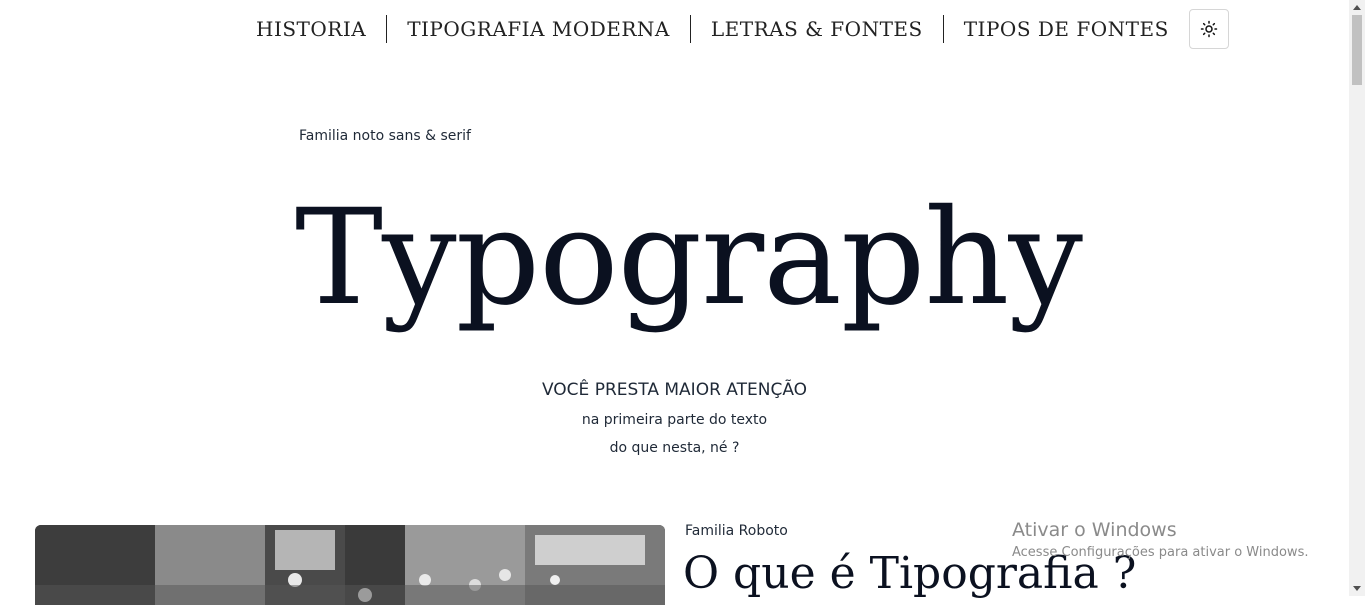 Image resolution: width=1365 pixels, height=605 pixels. What do you see at coordinates (674, 420) in the screenshot?
I see `hero-line-1: na primeira parte do texto` at bounding box center [674, 420].